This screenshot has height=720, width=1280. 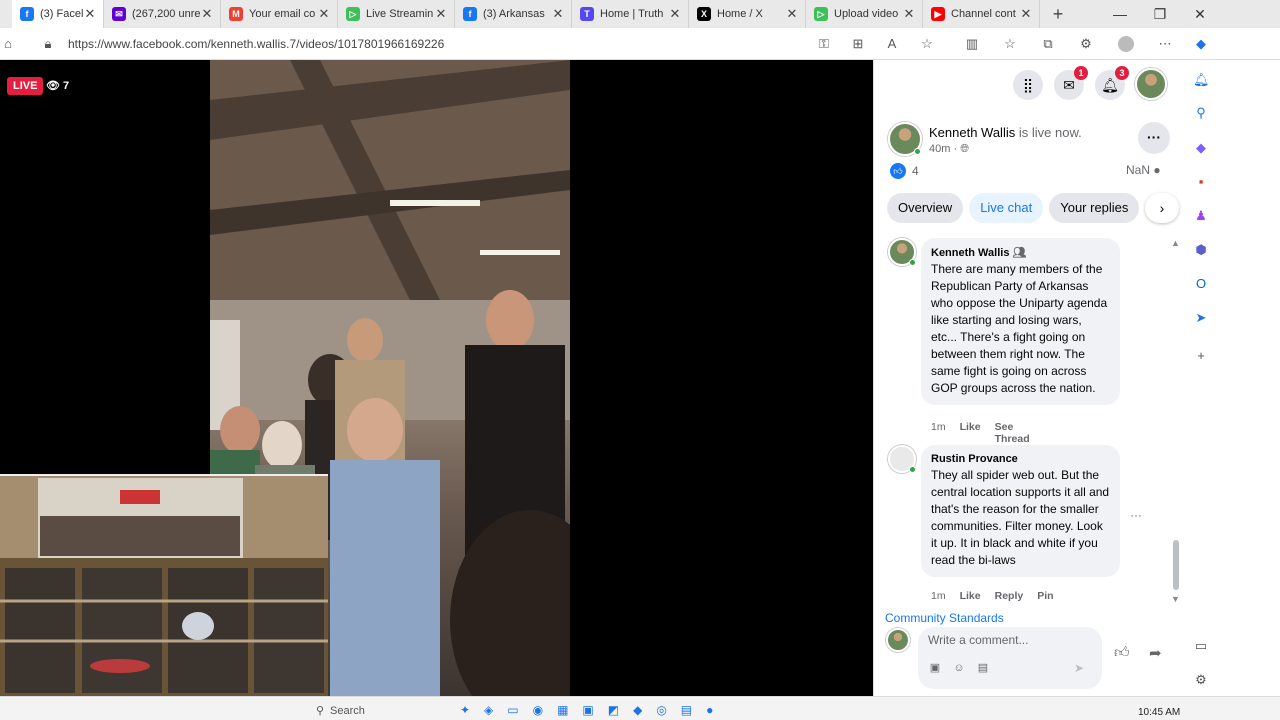 I want to click on sidebar-layout-icon: ▭, so click(x=1201, y=646).